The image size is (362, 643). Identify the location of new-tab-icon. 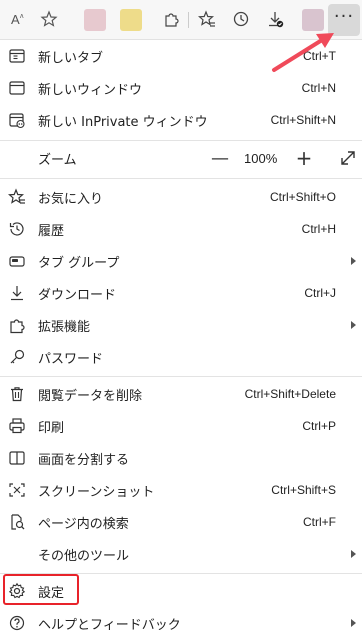
(17, 56).